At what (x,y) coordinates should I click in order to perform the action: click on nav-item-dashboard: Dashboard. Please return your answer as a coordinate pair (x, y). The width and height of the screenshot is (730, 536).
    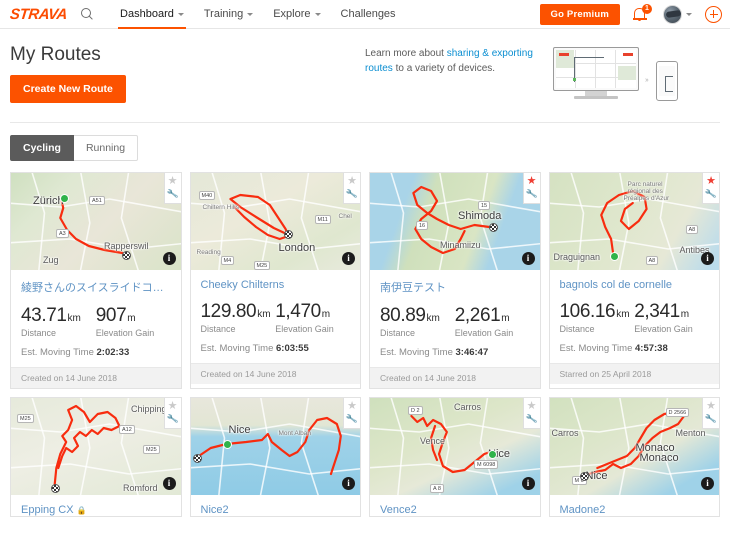
    Looking at the image, I should click on (152, 14).